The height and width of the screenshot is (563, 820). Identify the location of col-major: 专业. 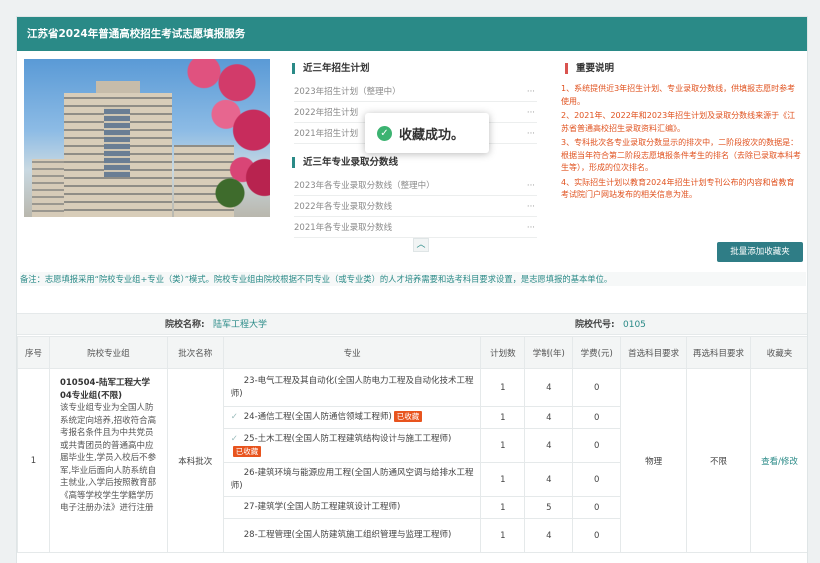
(352, 352).